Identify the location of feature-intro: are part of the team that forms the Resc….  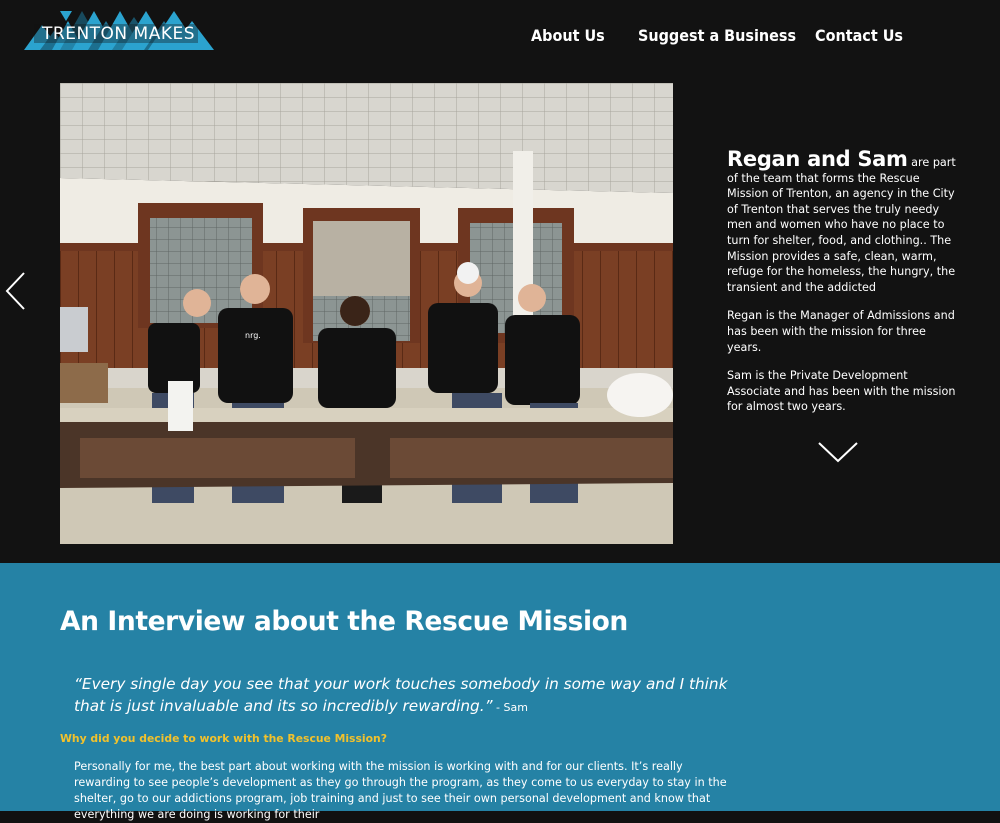
(841, 225).